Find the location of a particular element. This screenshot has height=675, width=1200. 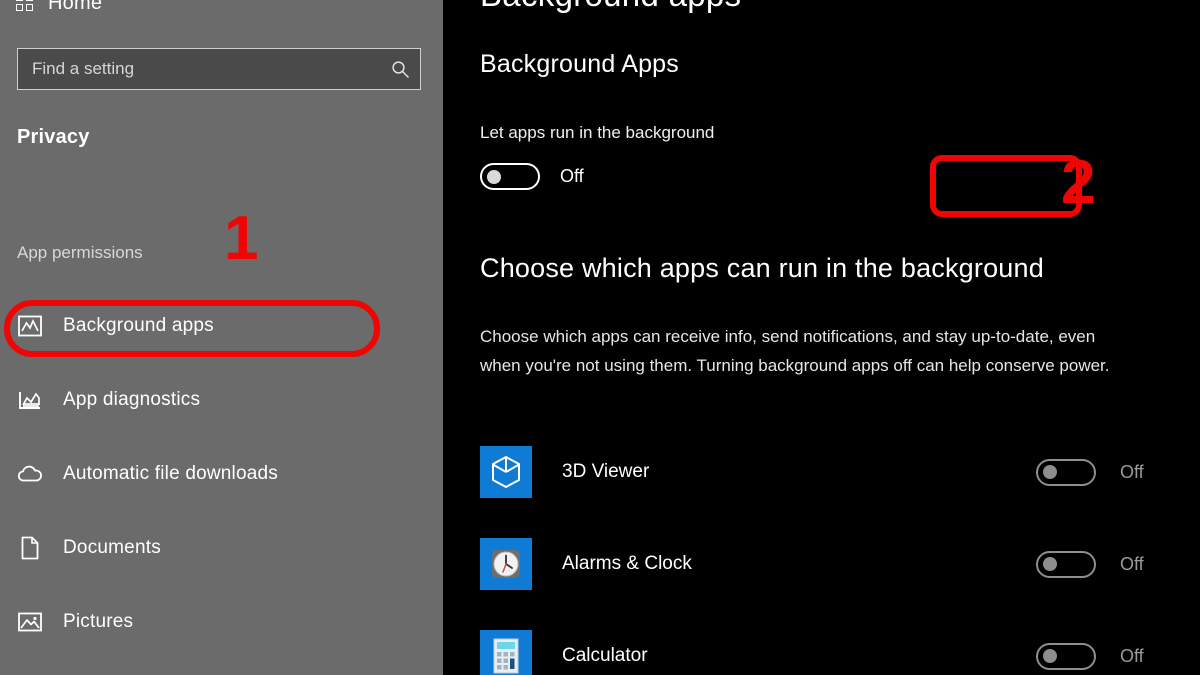

page-section-title: Privacy is located at coordinates (53, 137).